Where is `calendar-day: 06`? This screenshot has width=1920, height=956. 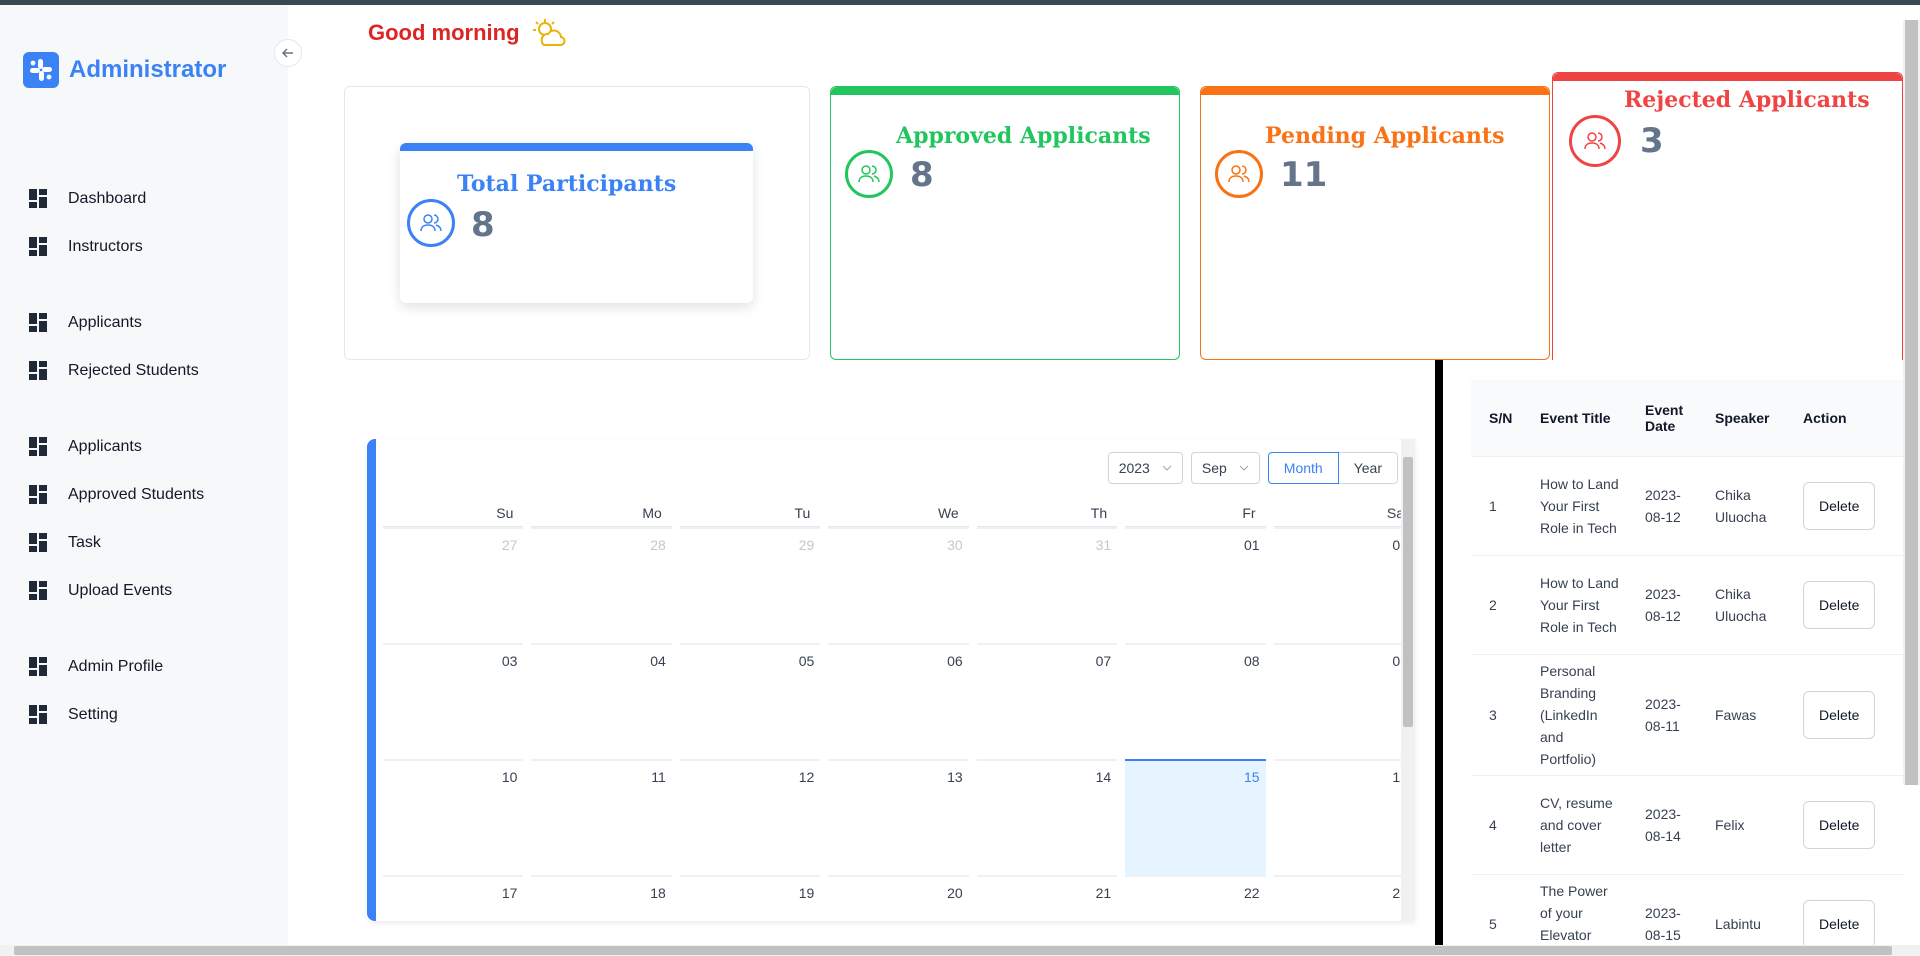 calendar-day: 06 is located at coordinates (898, 701).